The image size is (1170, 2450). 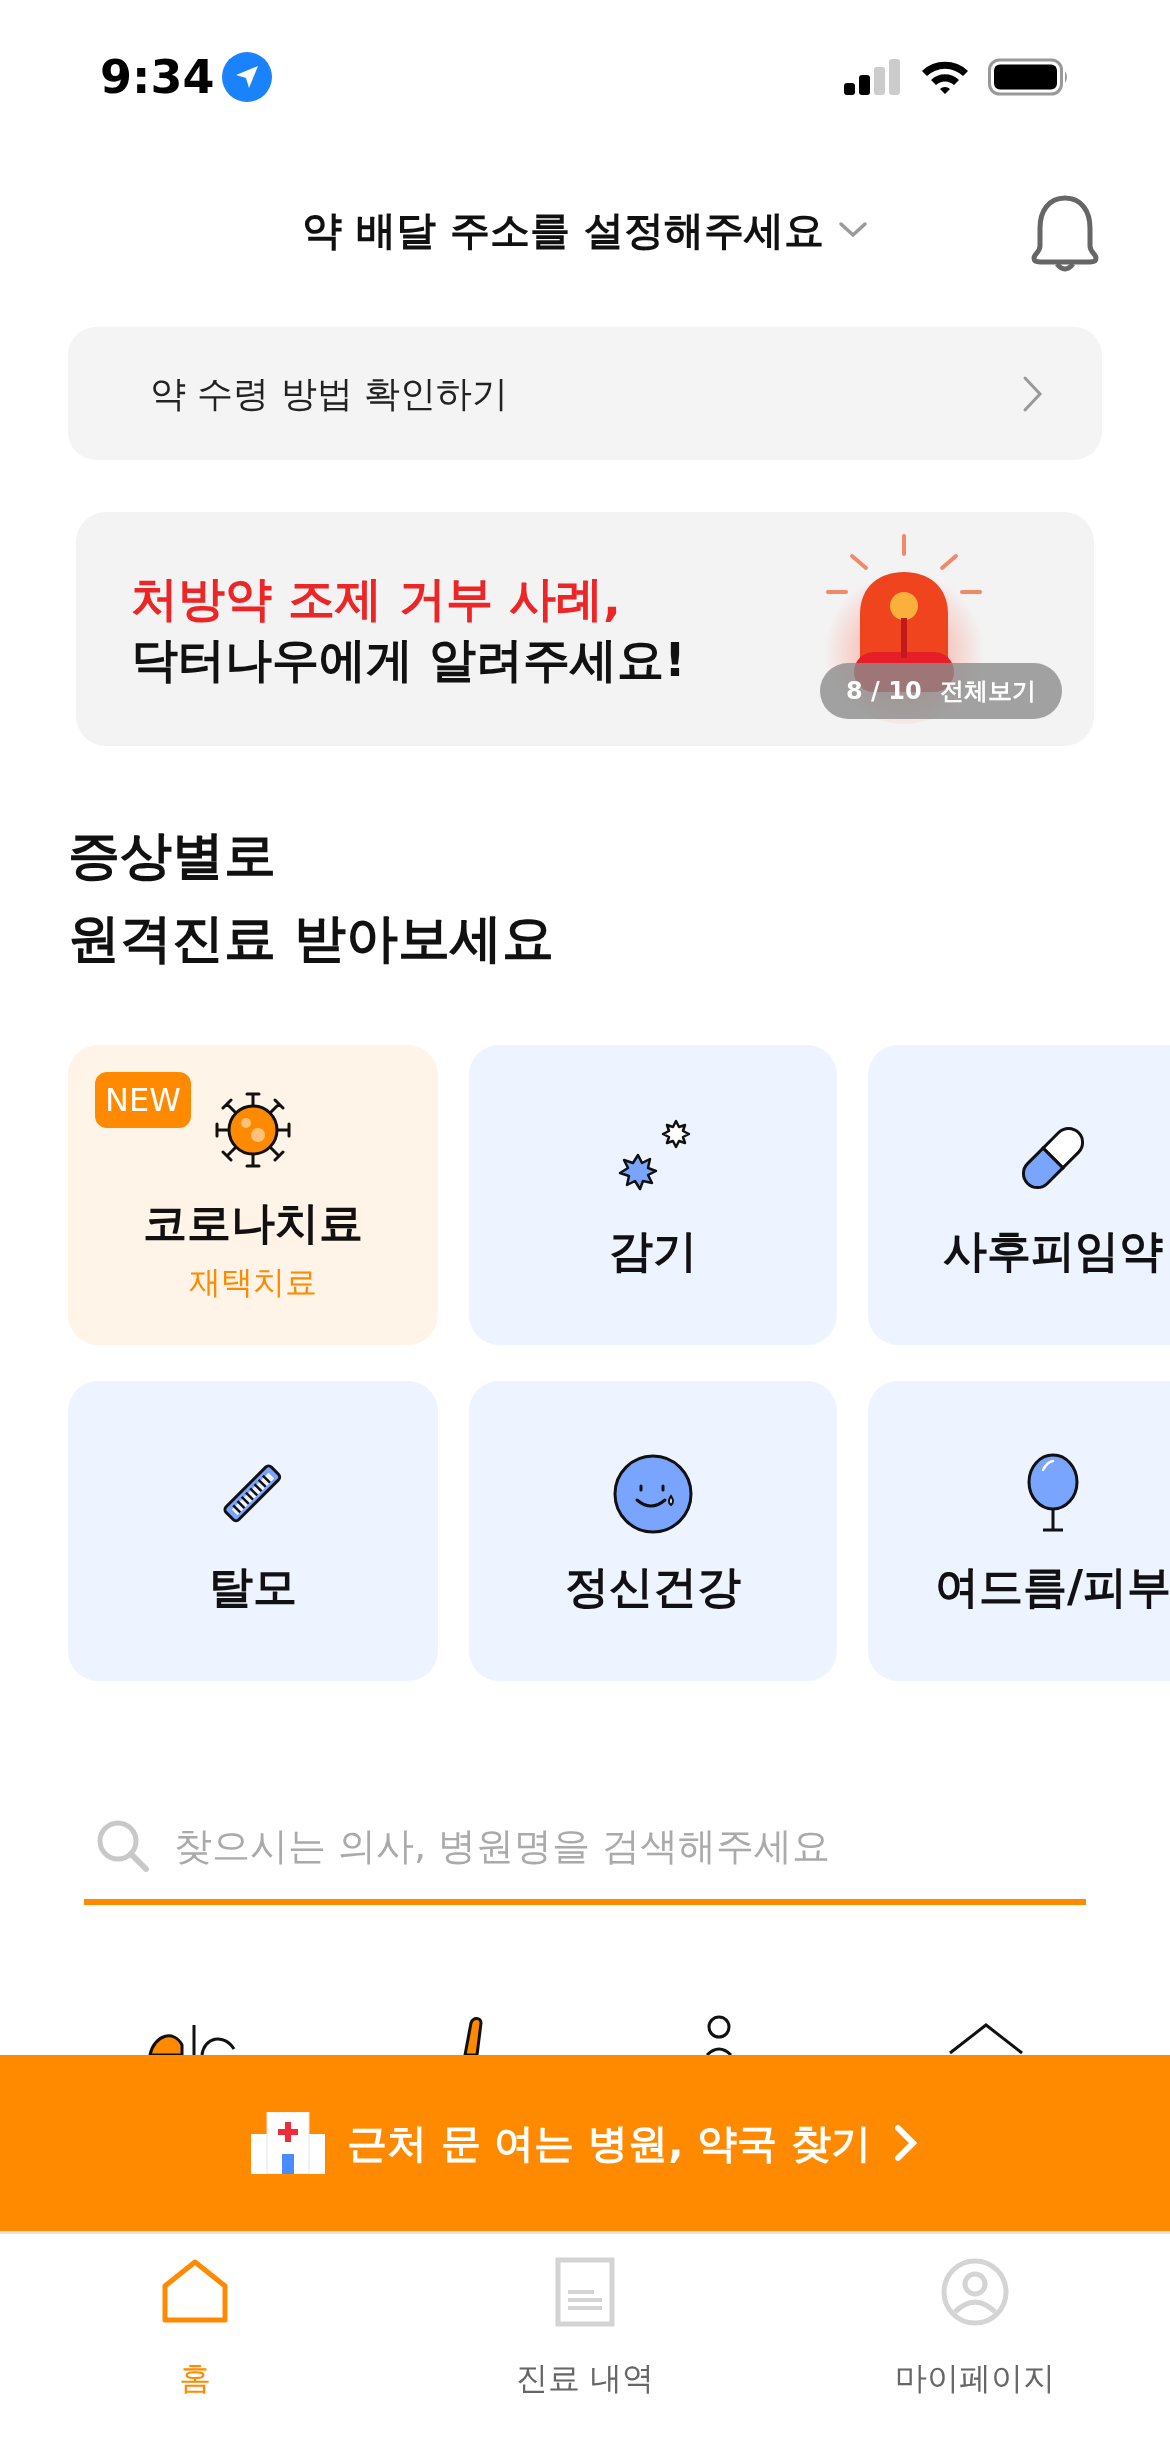 What do you see at coordinates (1029, 77) in the screenshot?
I see `battery-icon` at bounding box center [1029, 77].